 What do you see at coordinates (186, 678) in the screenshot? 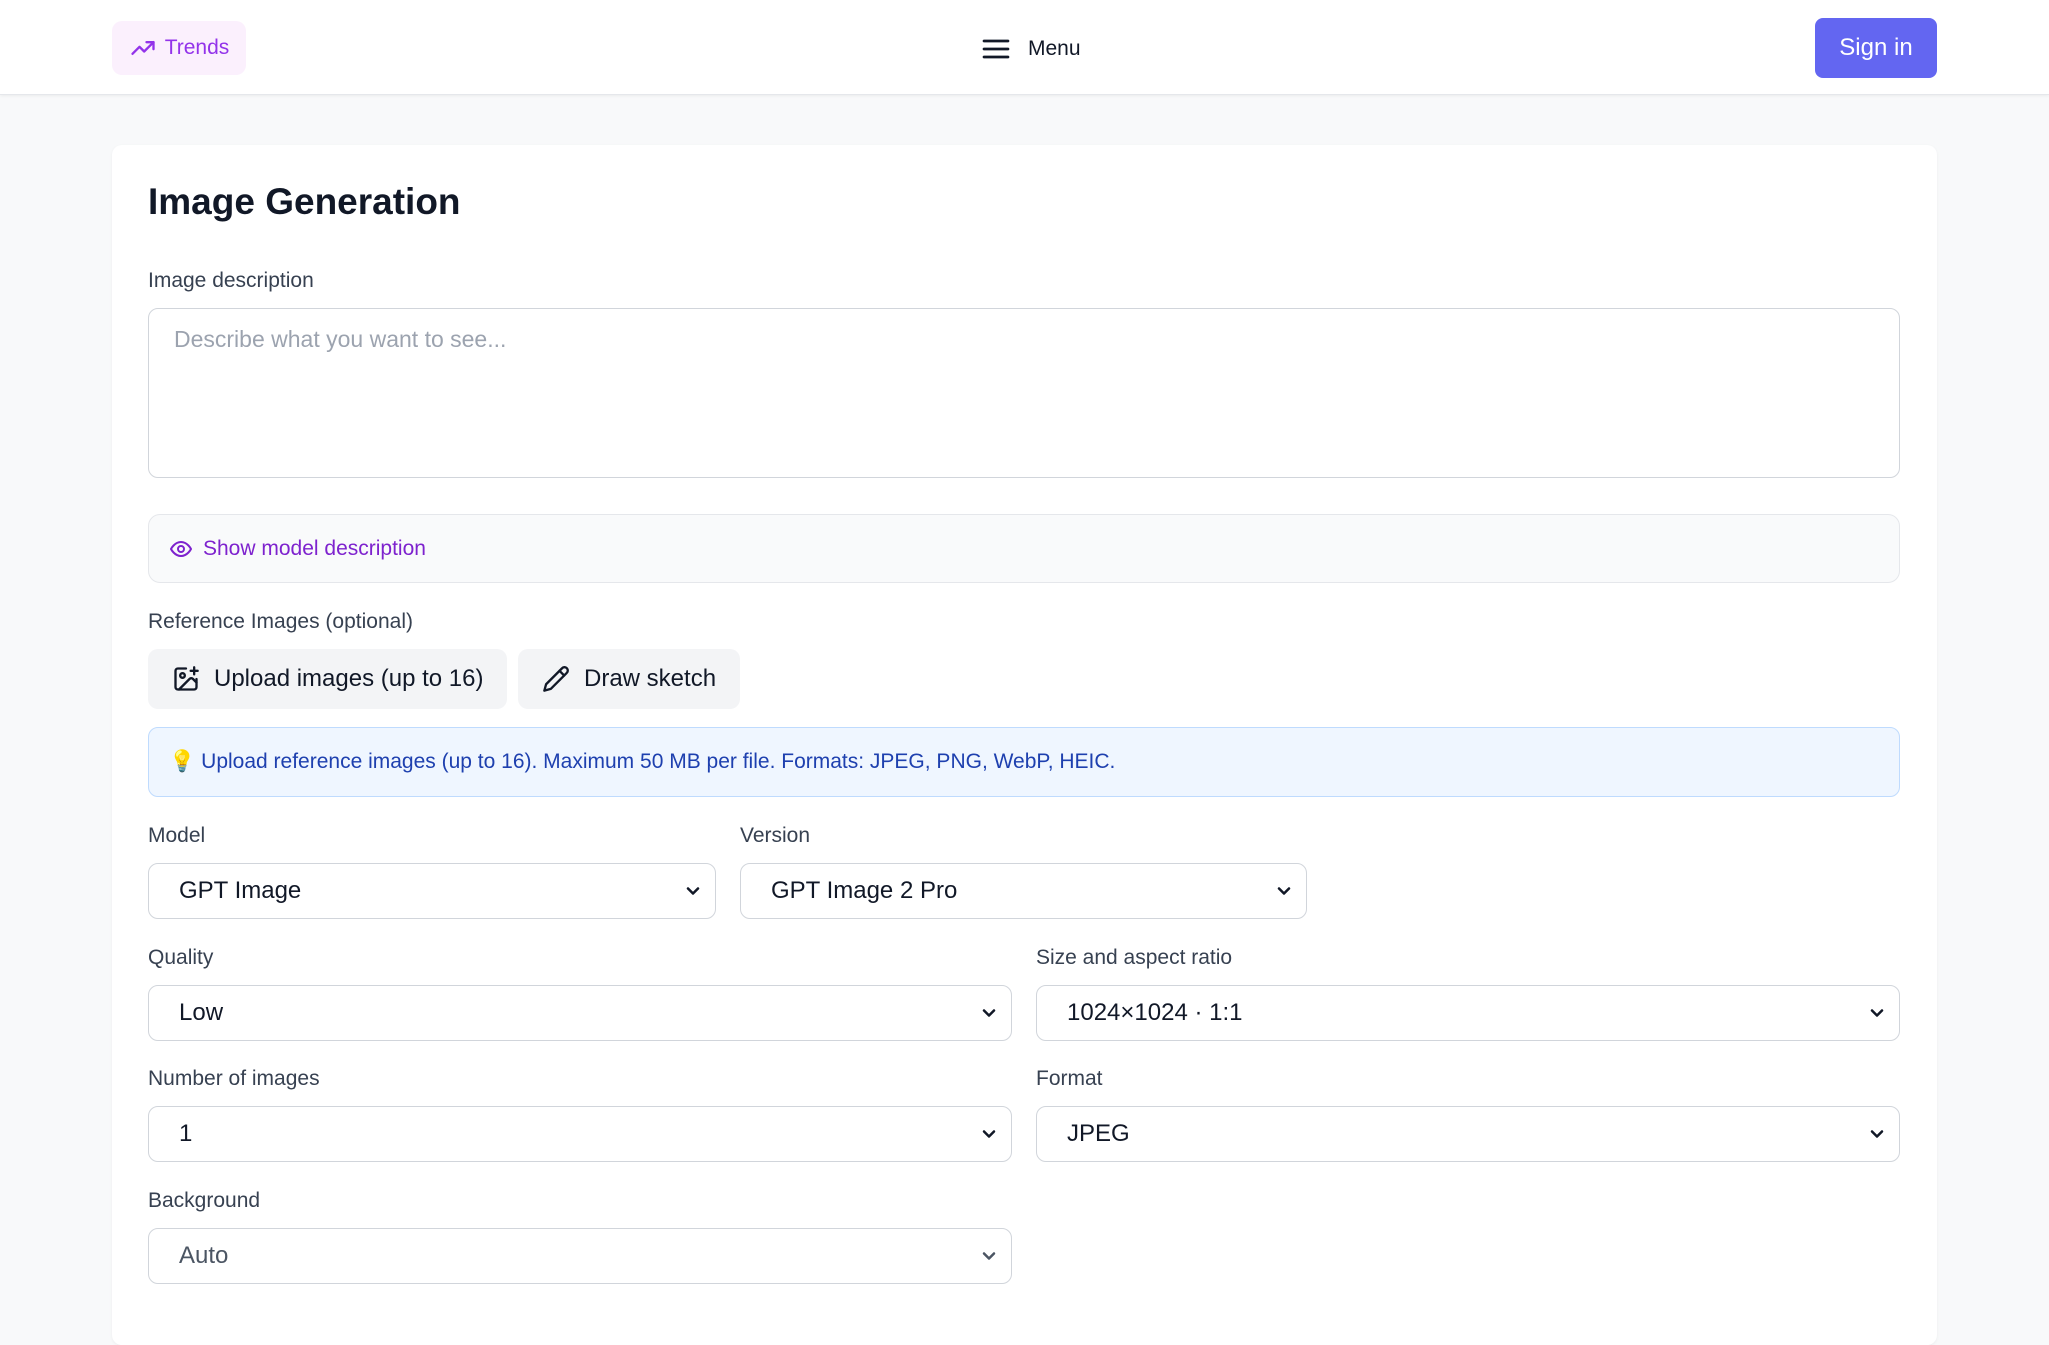
I see `image-plus-icon` at bounding box center [186, 678].